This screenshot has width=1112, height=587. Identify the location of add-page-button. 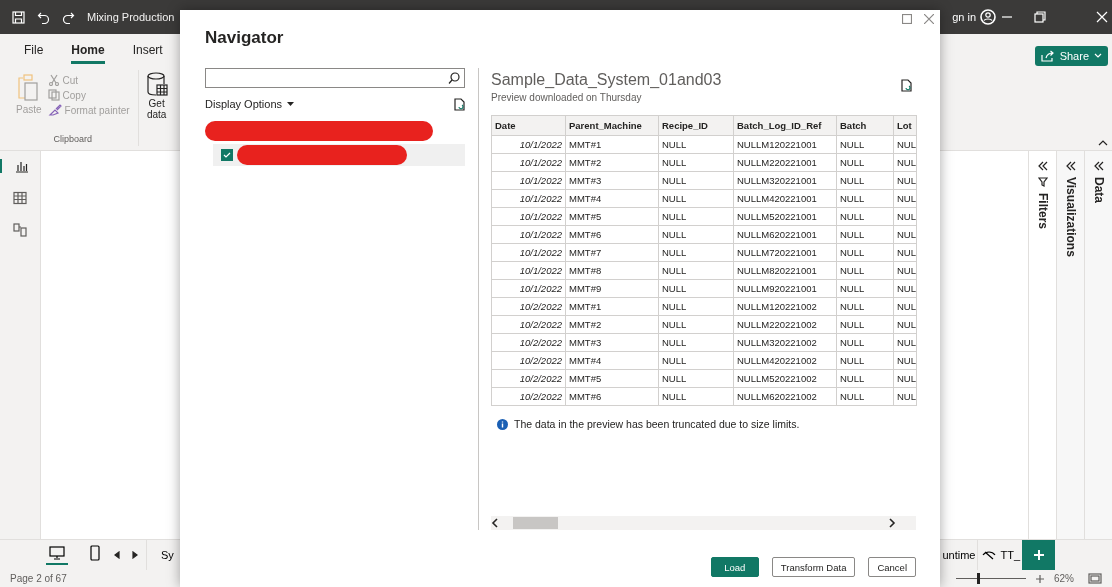
(1038, 555).